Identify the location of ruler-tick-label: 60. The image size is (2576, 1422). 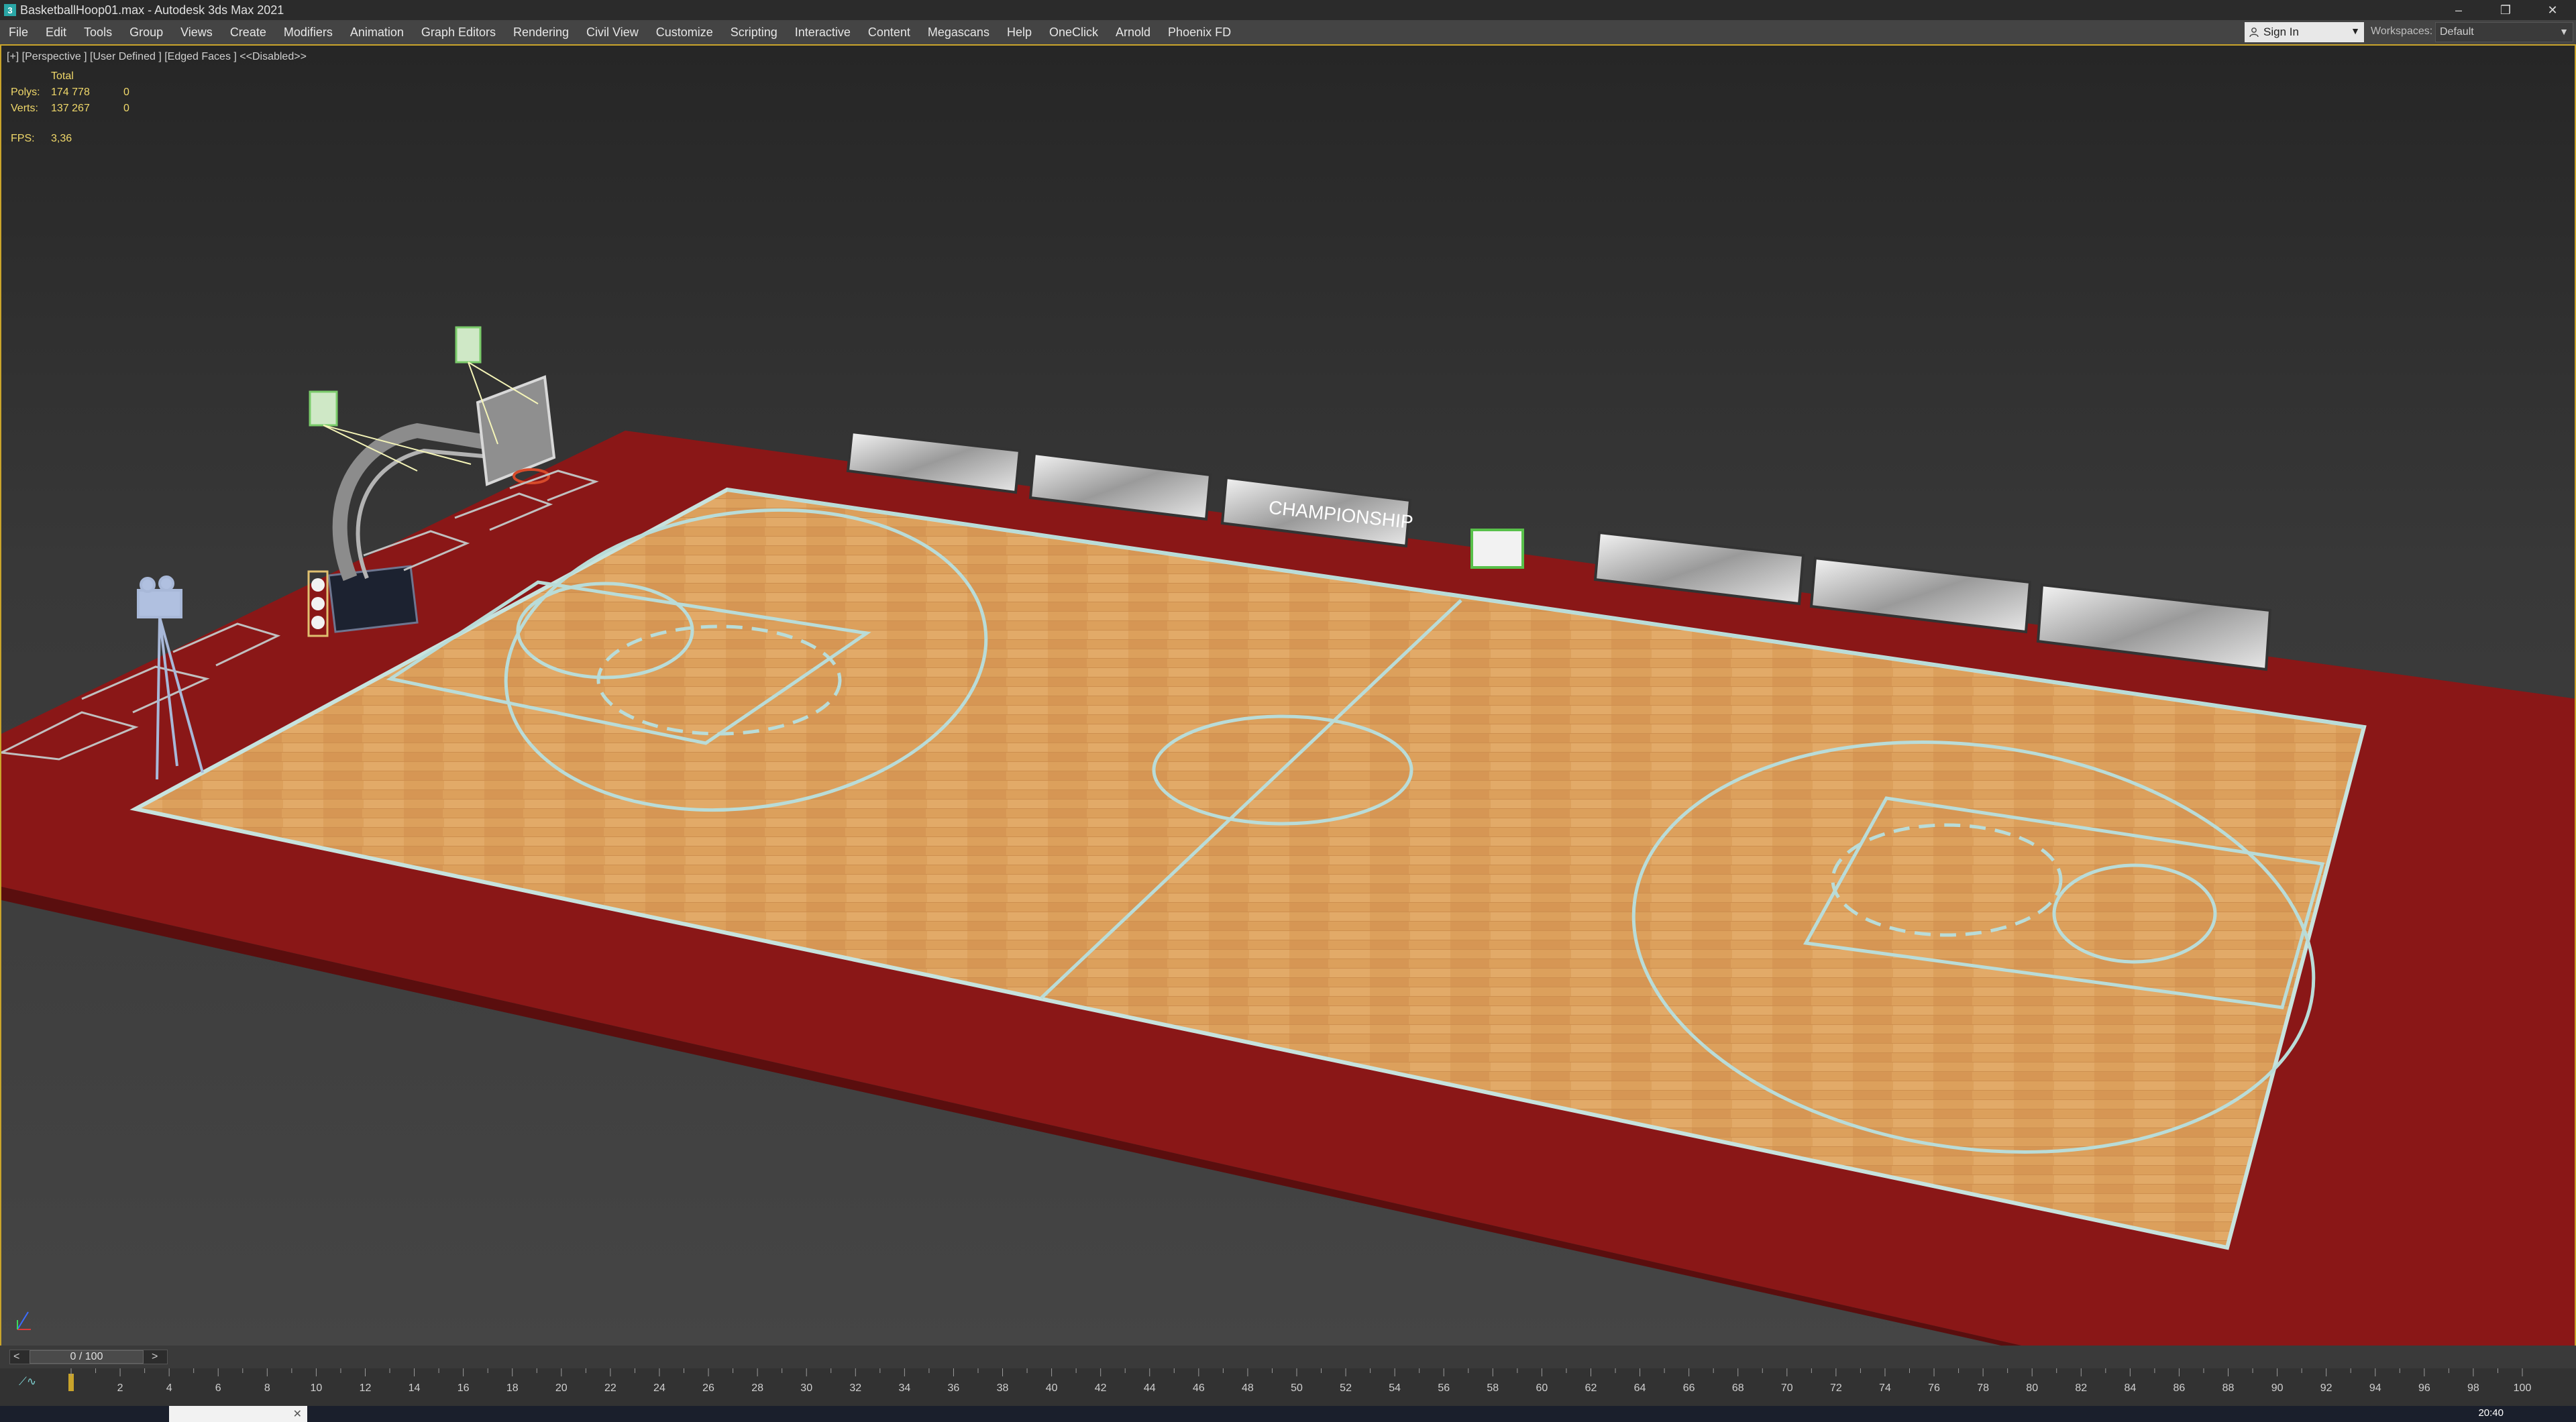
(1542, 1388).